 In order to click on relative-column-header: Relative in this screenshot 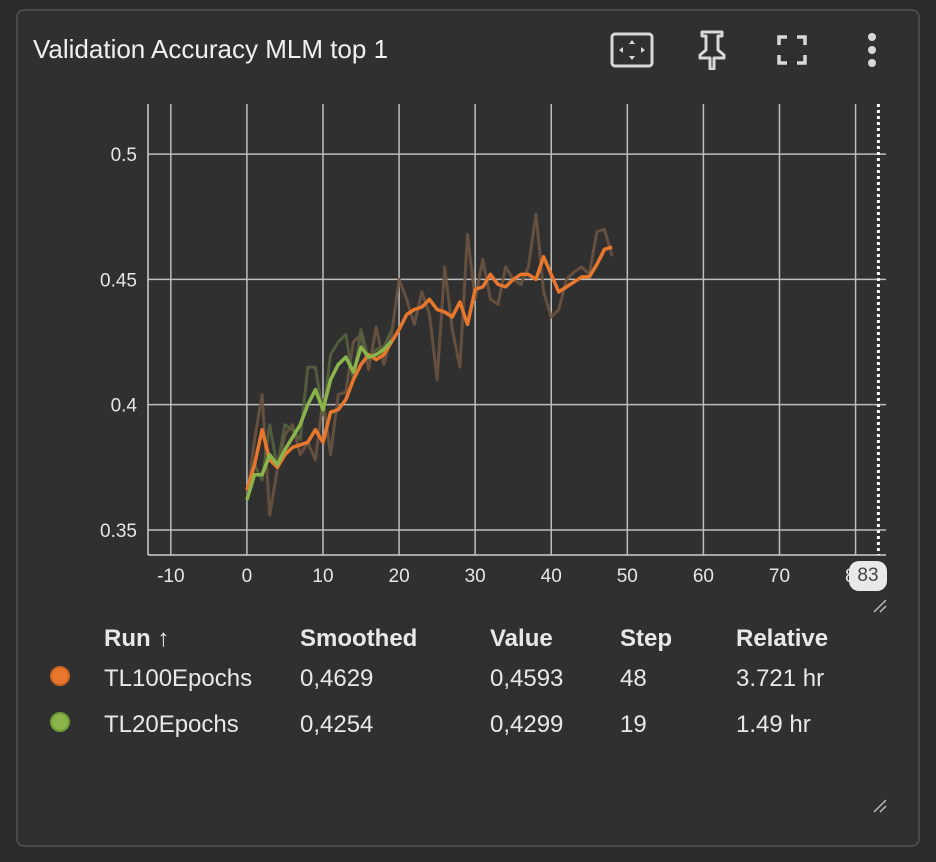, I will do `click(782, 639)`.